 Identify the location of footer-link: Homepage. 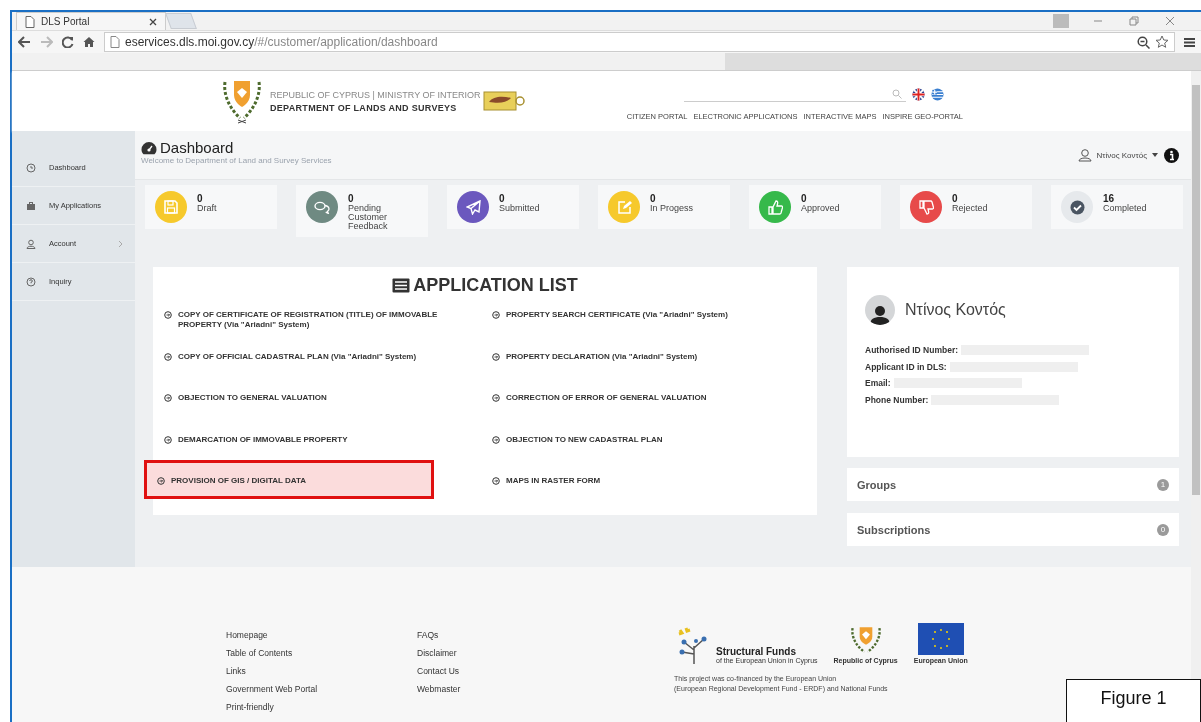
(321, 635).